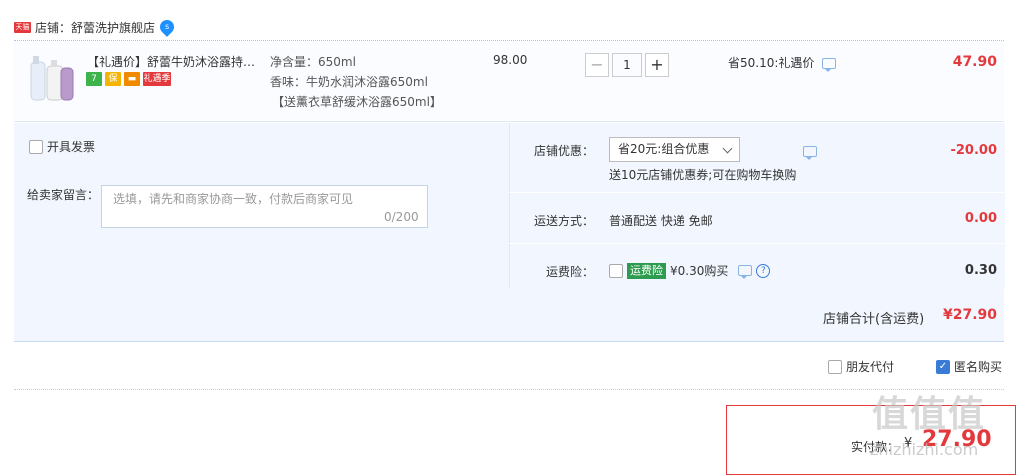 This screenshot has width=1017, height=475. I want to click on quantity-stepper: − 1 +, so click(627, 65).